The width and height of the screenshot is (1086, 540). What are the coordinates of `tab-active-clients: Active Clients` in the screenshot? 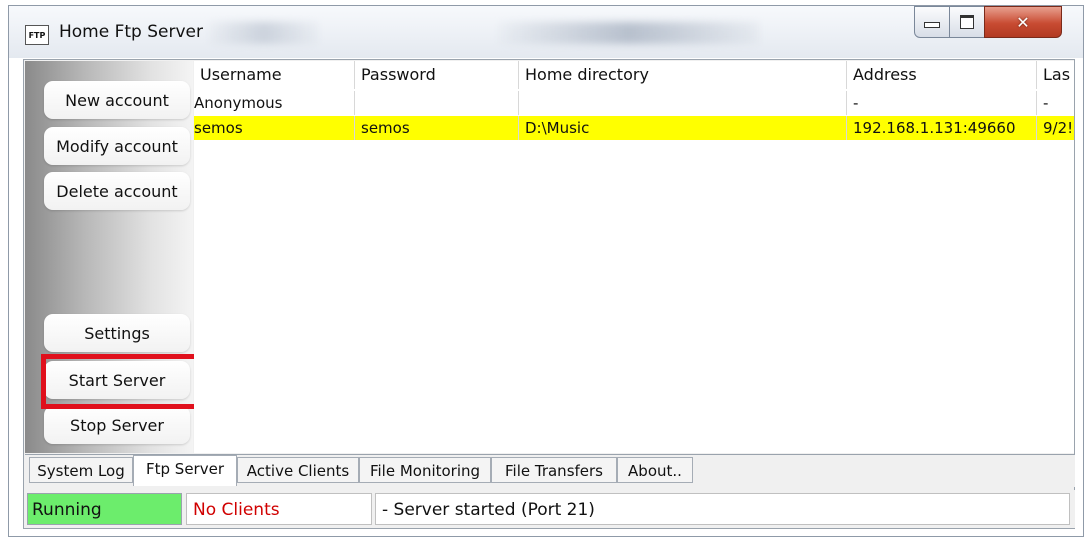 It's located at (298, 470).